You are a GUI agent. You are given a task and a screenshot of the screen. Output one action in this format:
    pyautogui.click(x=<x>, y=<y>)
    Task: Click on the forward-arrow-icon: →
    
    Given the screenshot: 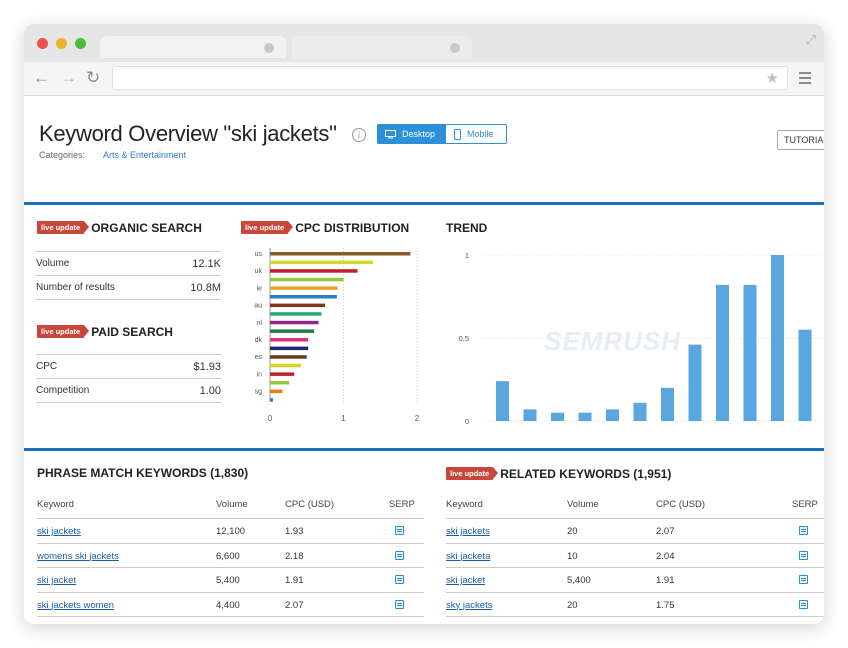 What is the action you would take?
    pyautogui.click(x=68, y=78)
    